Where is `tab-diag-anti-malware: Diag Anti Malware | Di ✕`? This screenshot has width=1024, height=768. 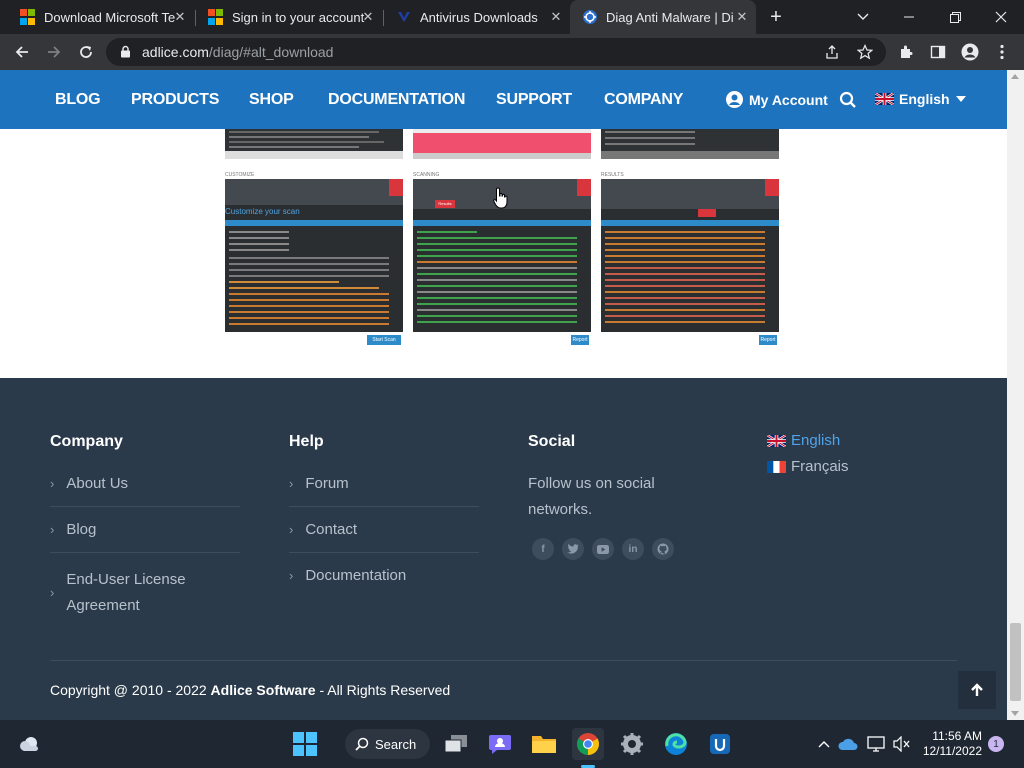 tab-diag-anti-malware: Diag Anti Malware | Di ✕ is located at coordinates (663, 17).